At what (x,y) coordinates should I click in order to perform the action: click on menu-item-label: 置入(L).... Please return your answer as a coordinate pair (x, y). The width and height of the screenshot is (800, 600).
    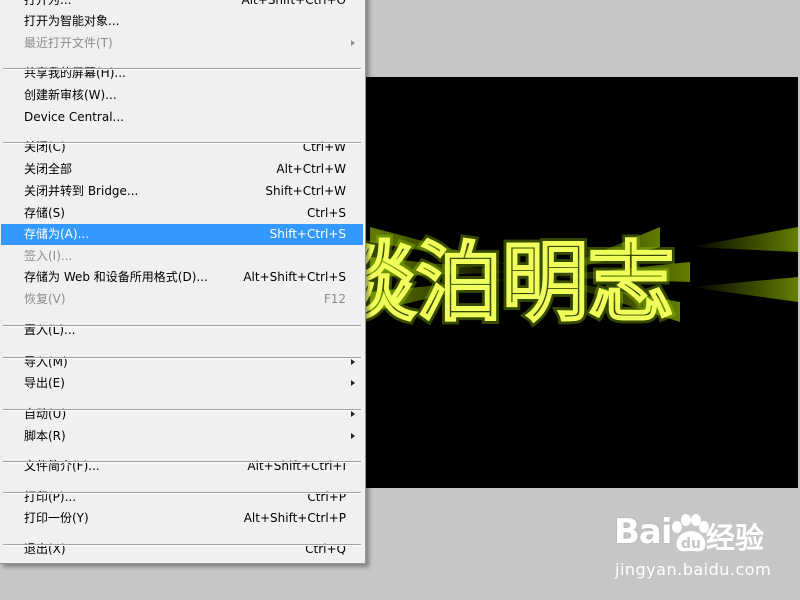
    Looking at the image, I should click on (50, 330).